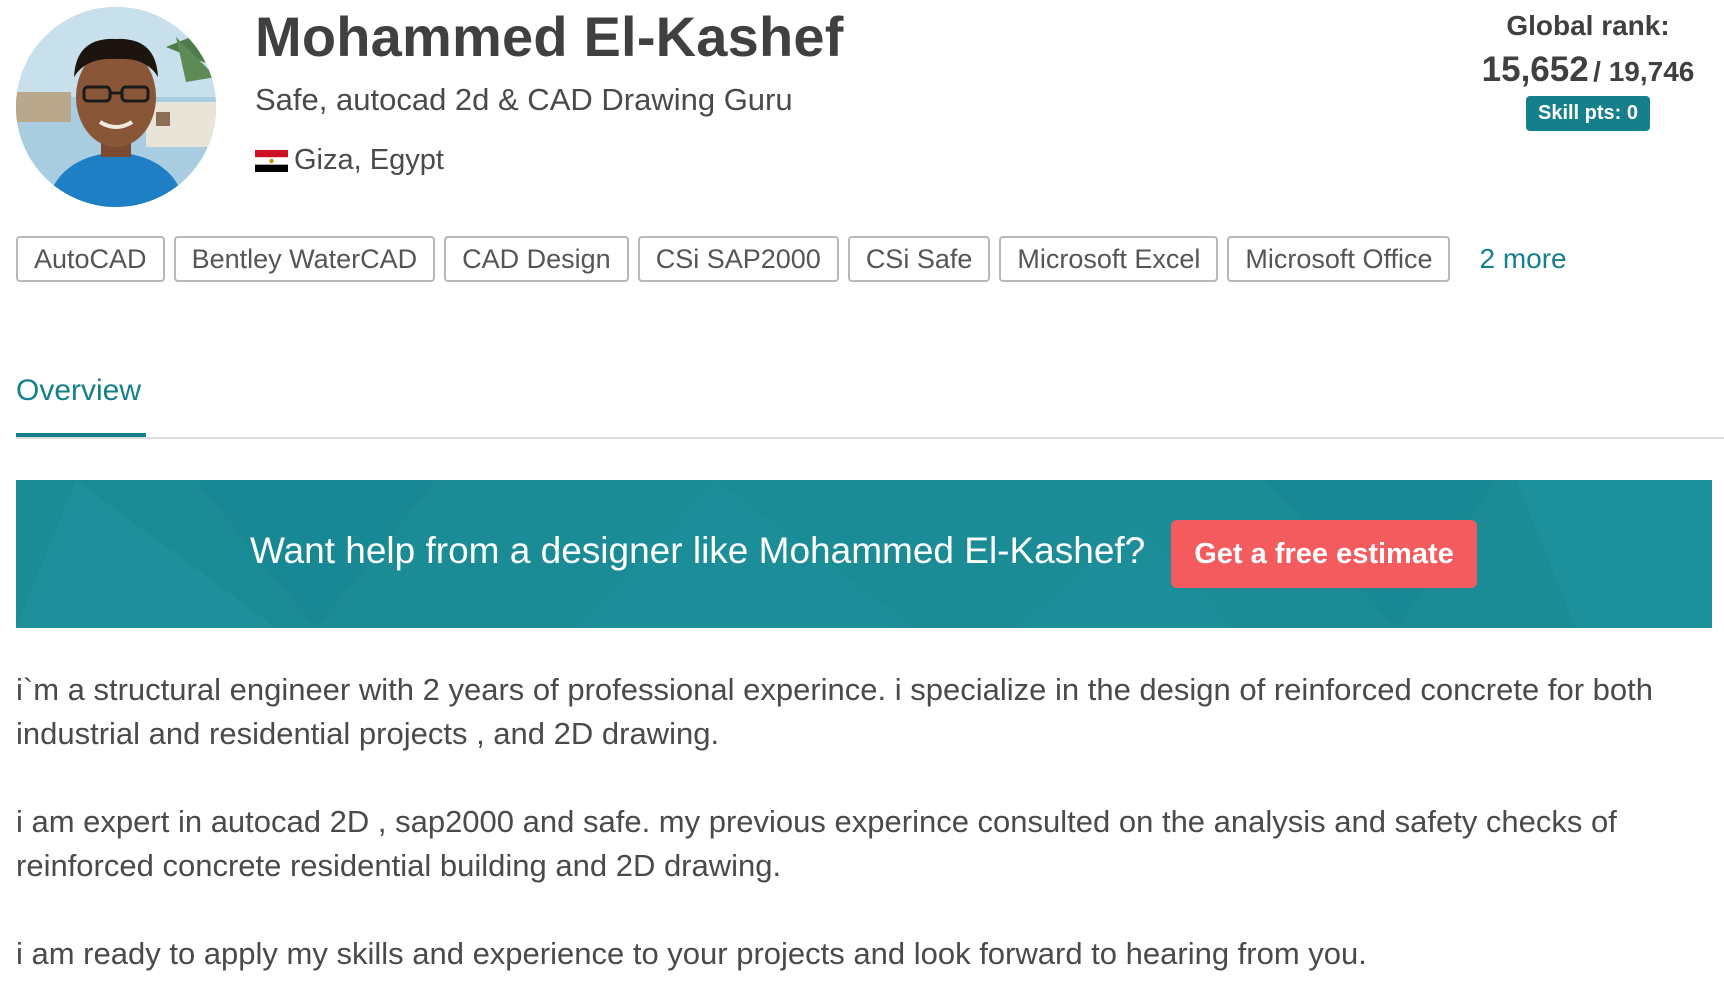 This screenshot has height=984, width=1724. Describe the element at coordinates (870, 438) in the screenshot. I see `tab-divider` at that location.